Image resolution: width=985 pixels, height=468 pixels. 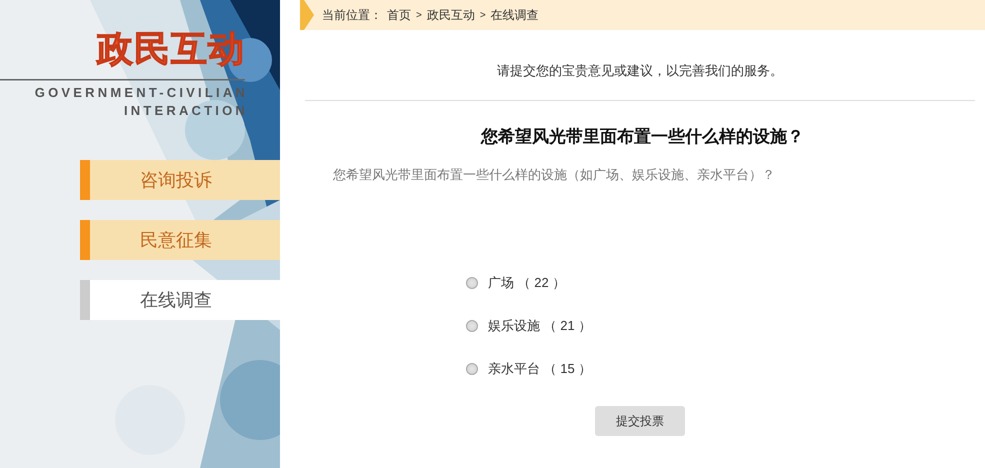 What do you see at coordinates (540, 369) in the screenshot?
I see `option-label: 亲水平台 （ 15 ）` at bounding box center [540, 369].